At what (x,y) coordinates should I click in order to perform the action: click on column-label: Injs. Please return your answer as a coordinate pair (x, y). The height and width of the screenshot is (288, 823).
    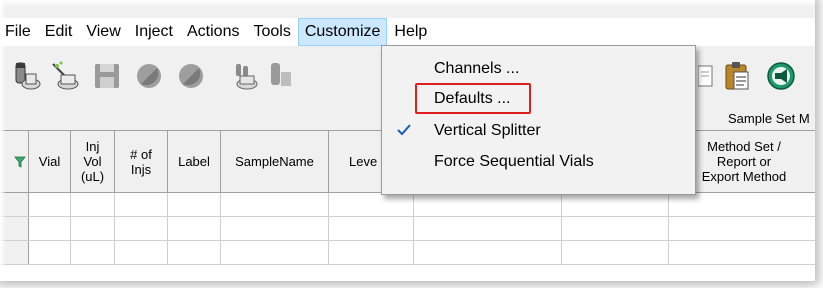
    Looking at the image, I should click on (141, 169).